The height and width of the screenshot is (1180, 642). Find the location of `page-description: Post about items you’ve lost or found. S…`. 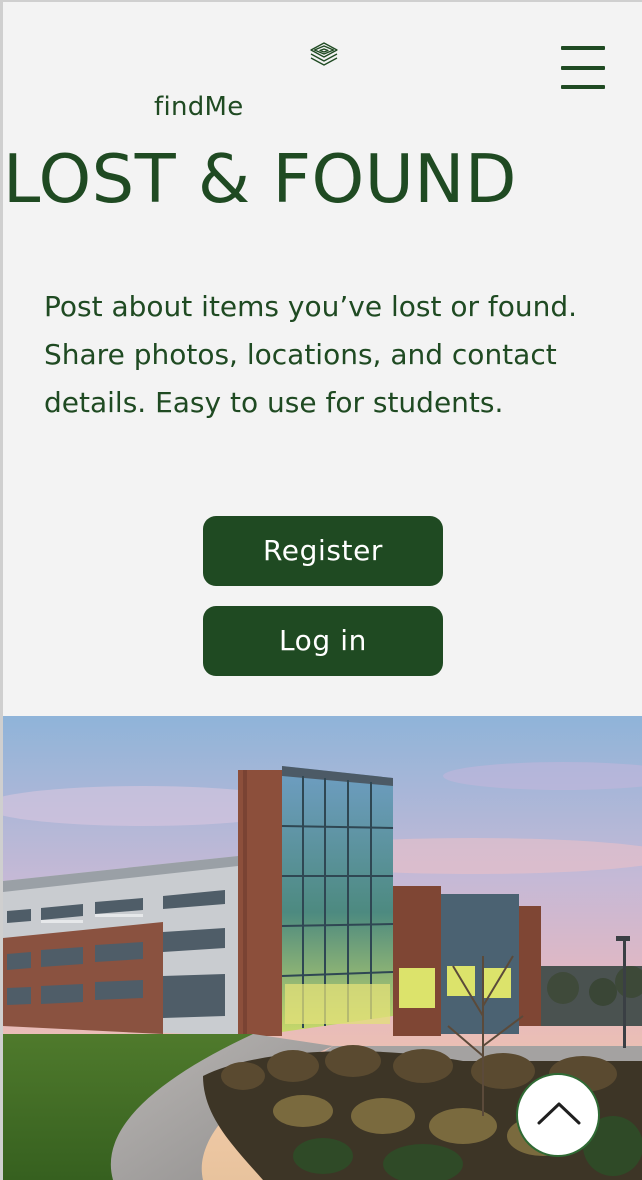

page-description: Post about items you’ve lost or found. S… is located at coordinates (311, 354).